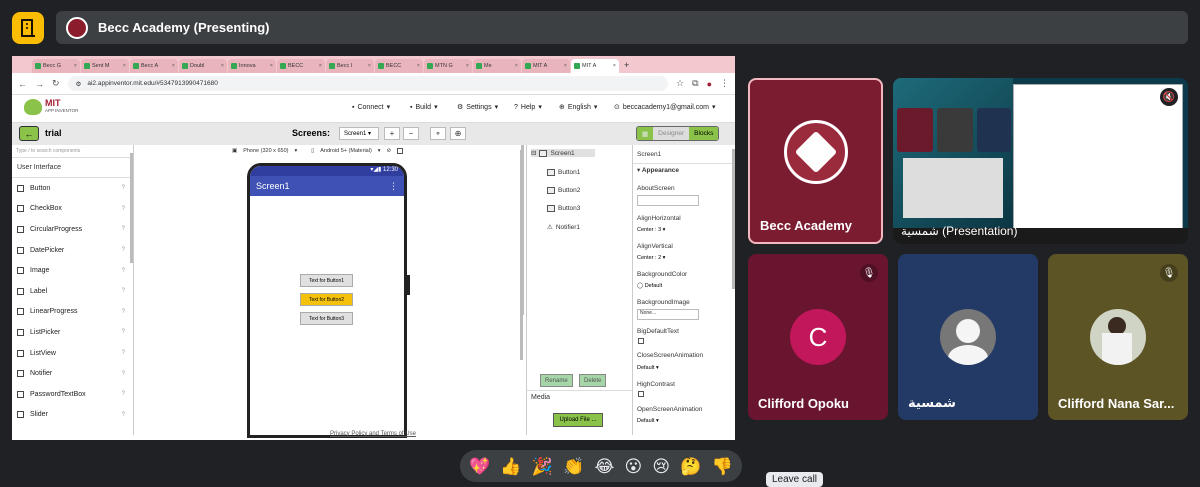 The width and height of the screenshot is (1200, 487). I want to click on browser-tab: Innova ×, so click(252, 66).